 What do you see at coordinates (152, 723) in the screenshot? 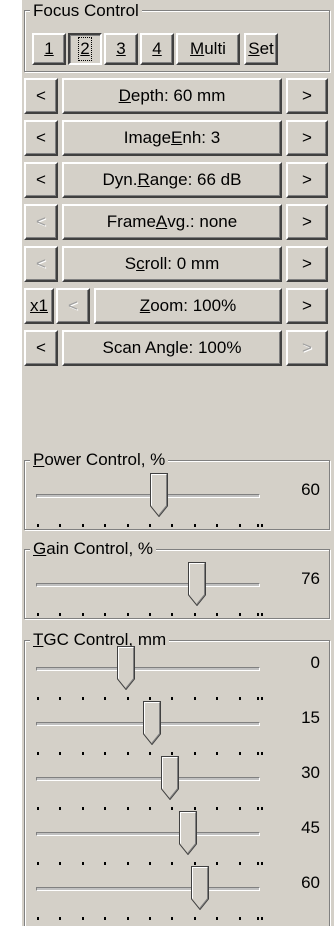
I see `tgc-slider-1-thumb` at bounding box center [152, 723].